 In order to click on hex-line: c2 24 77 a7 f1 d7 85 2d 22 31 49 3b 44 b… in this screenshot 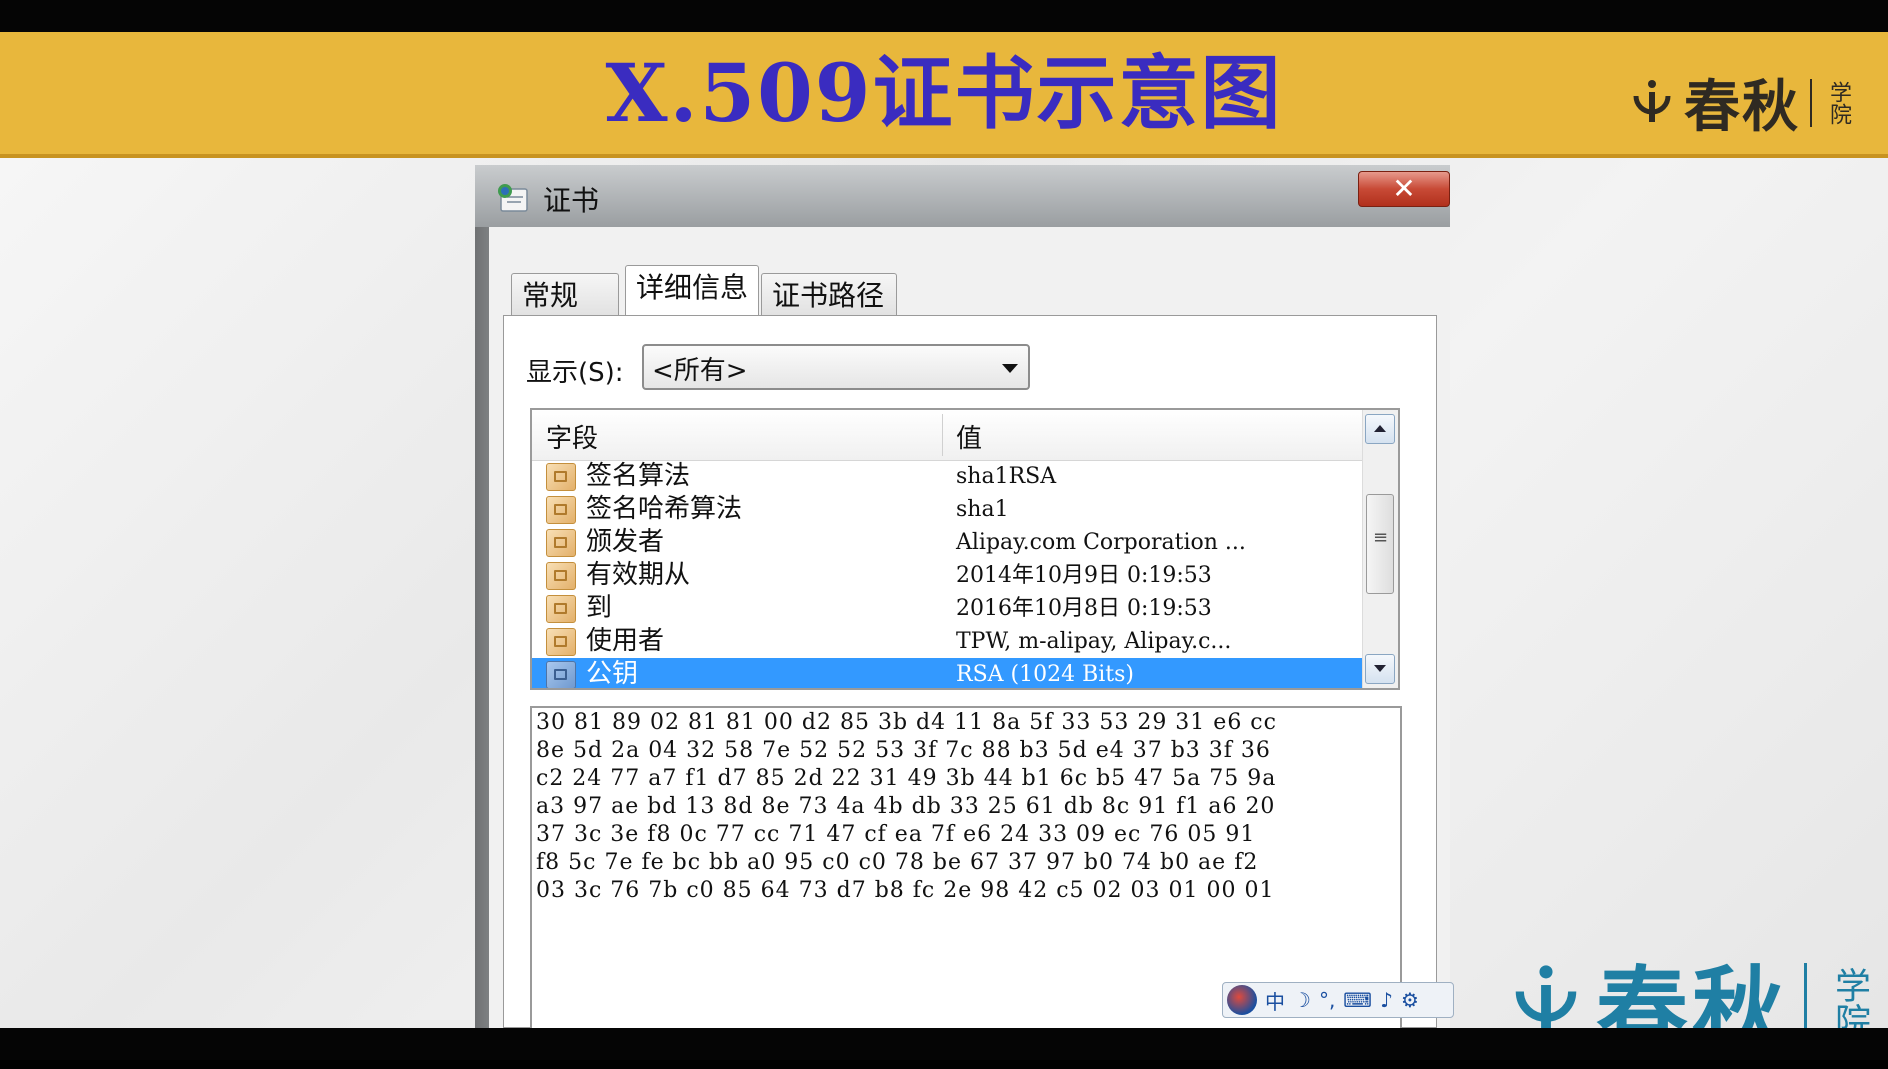, I will do `click(906, 778)`.